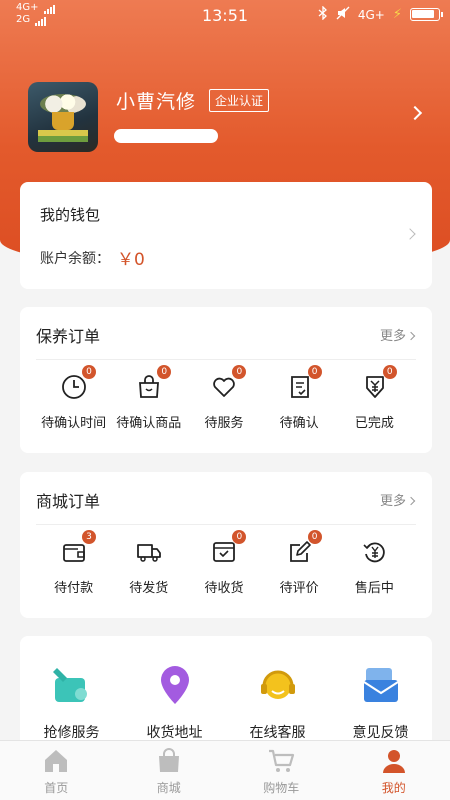  Describe the element at coordinates (394, 761) in the screenshot. I see `user-icon` at that location.